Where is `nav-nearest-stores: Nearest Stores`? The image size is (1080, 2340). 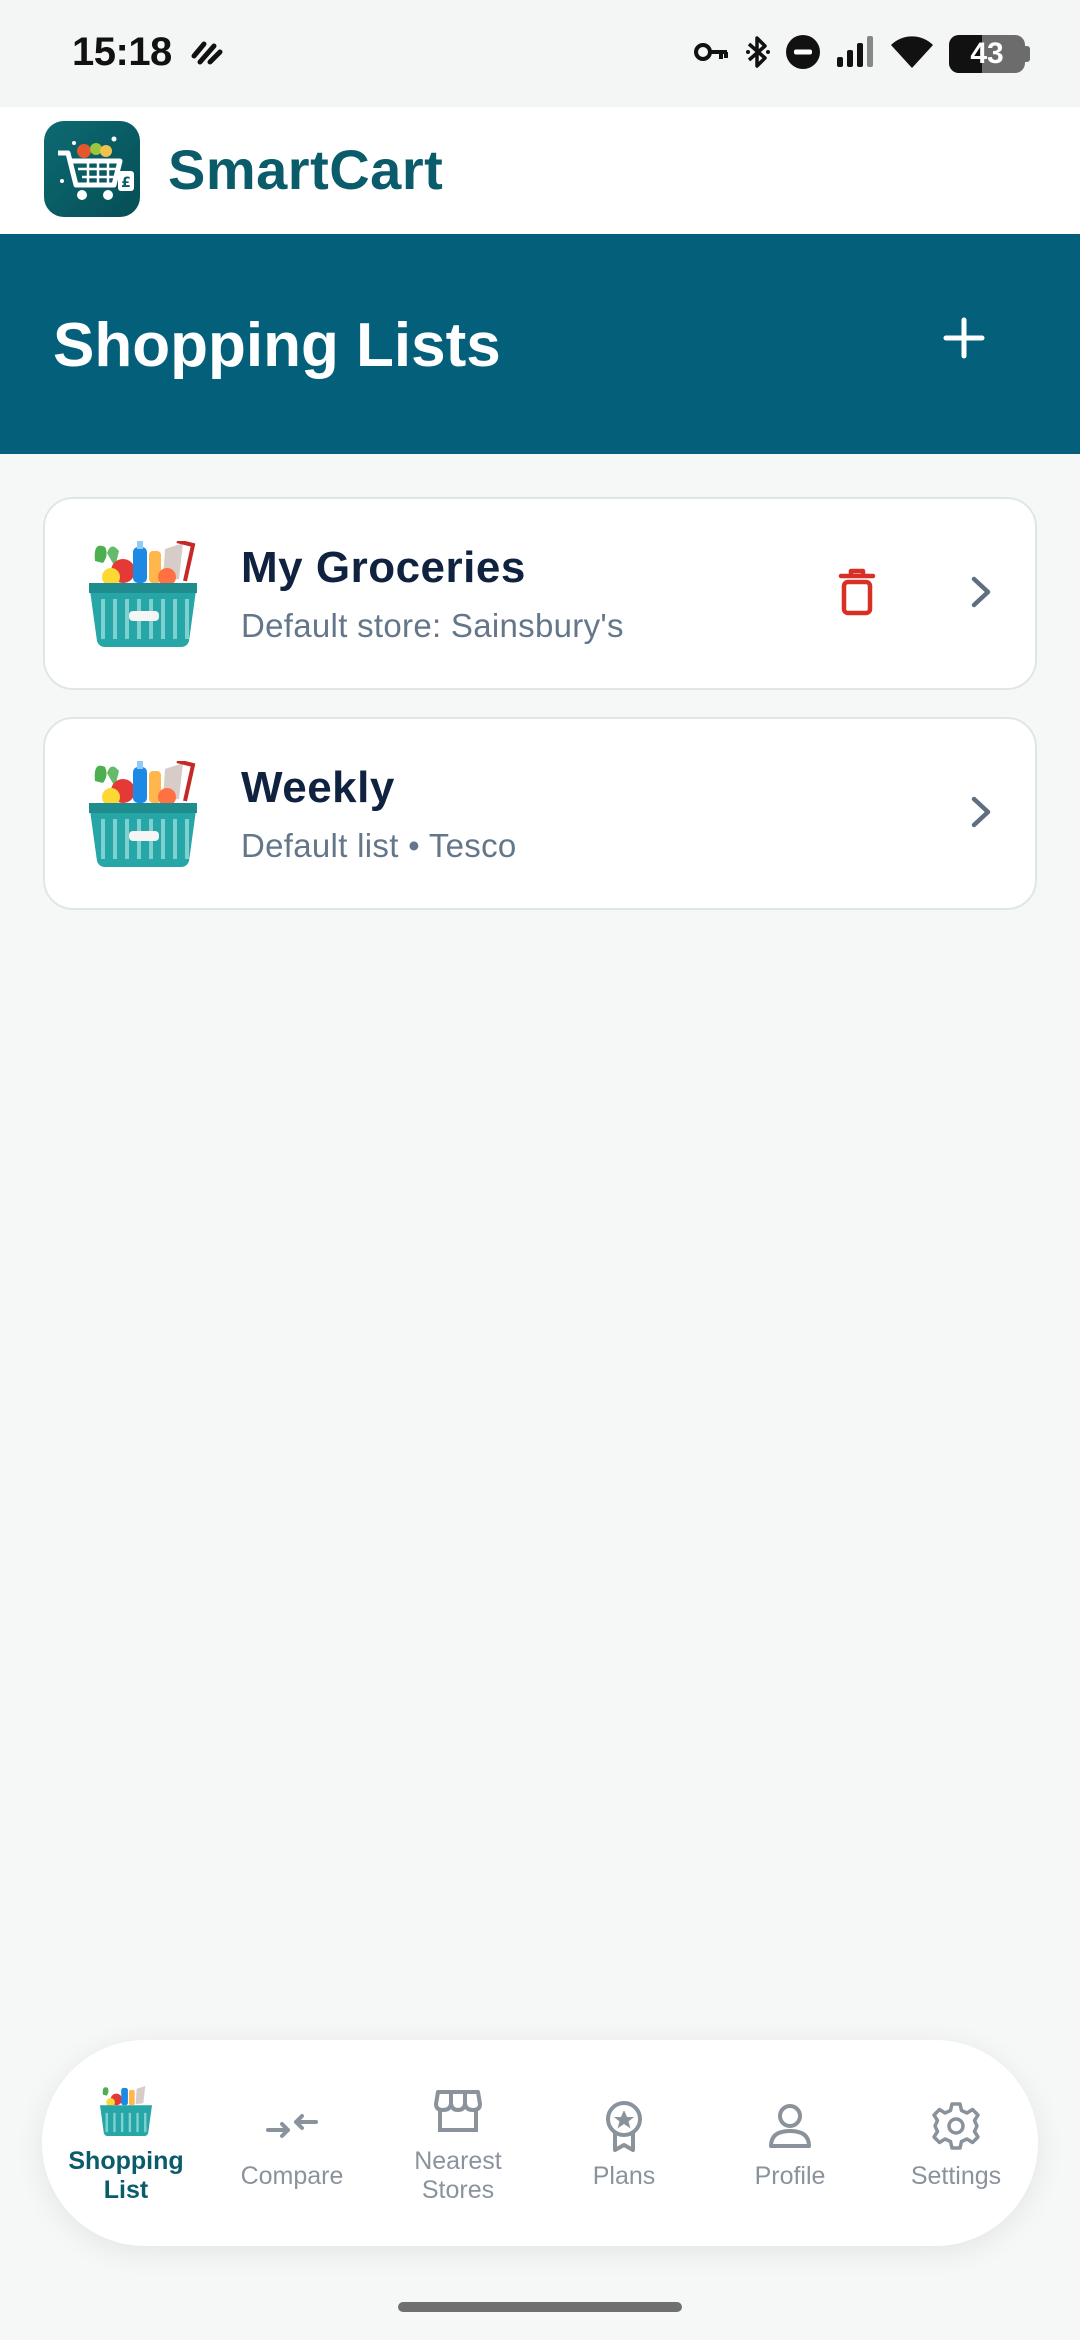 nav-nearest-stores: Nearest Stores is located at coordinates (458, 2143).